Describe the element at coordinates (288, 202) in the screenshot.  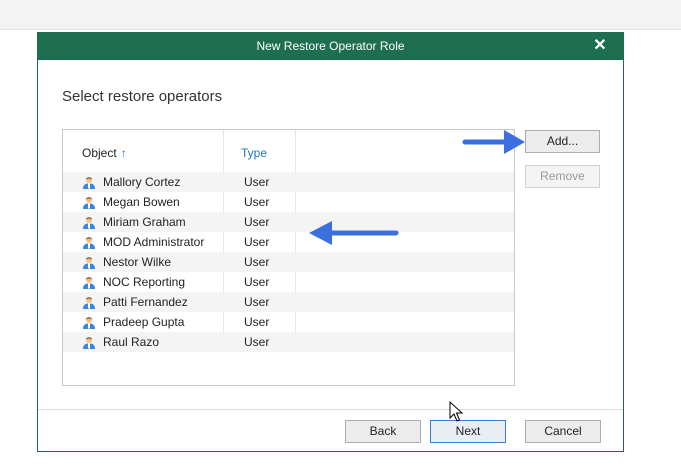
I see `table-row: Megan Bowen User` at that location.